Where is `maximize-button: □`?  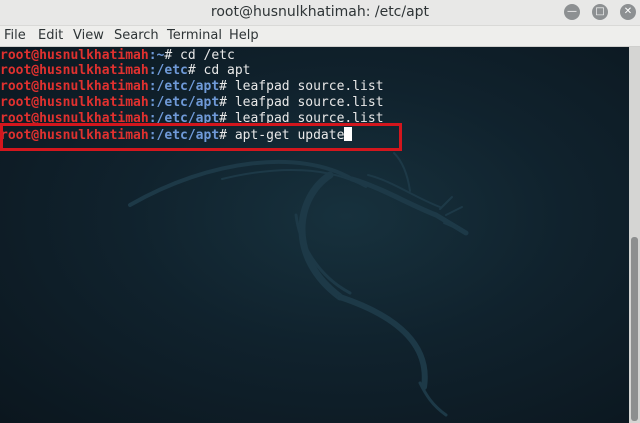
maximize-button: □ is located at coordinates (600, 12).